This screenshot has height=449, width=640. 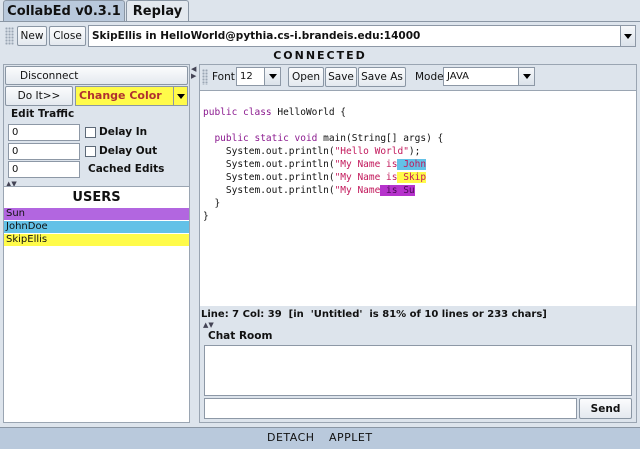 I want to click on highlight-skip: Skip, so click(x=412, y=177).